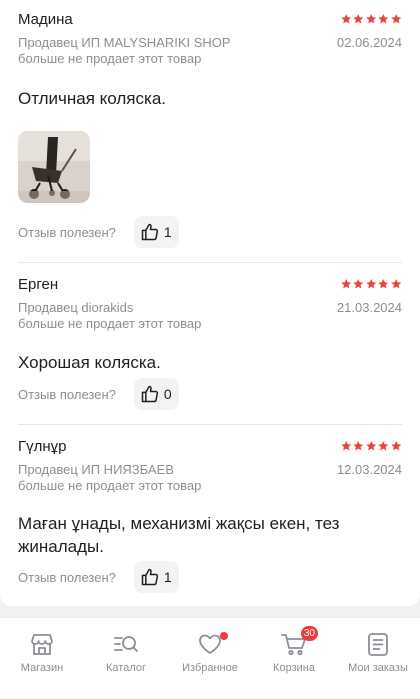 The image size is (420, 699). I want to click on review-text: Отличная коляска., so click(92, 98).